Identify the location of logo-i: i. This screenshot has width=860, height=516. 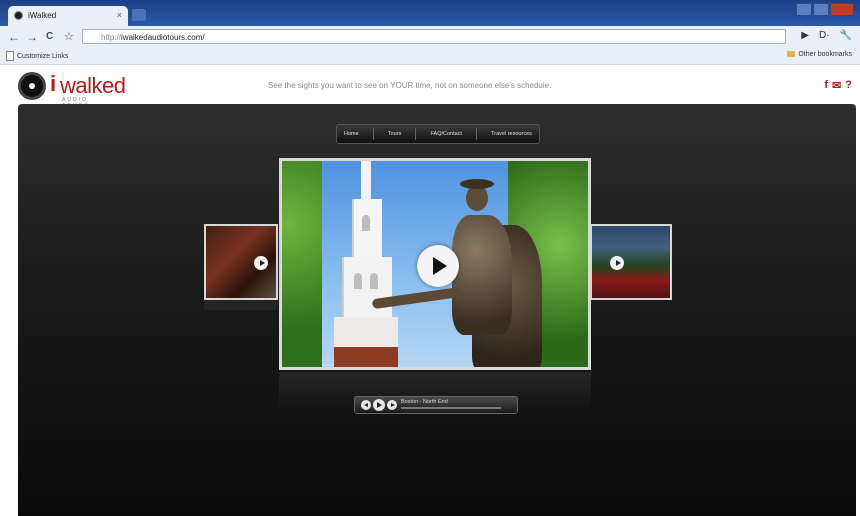
(53, 83).